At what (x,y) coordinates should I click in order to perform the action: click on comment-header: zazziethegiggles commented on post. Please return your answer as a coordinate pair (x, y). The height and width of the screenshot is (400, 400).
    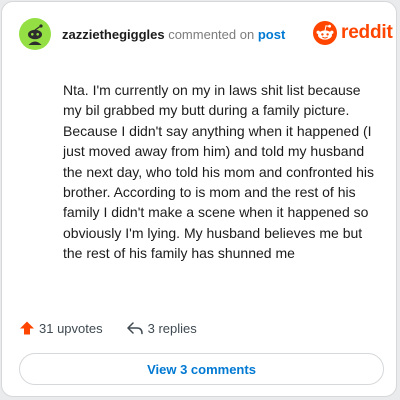
    Looking at the image, I should click on (173, 34).